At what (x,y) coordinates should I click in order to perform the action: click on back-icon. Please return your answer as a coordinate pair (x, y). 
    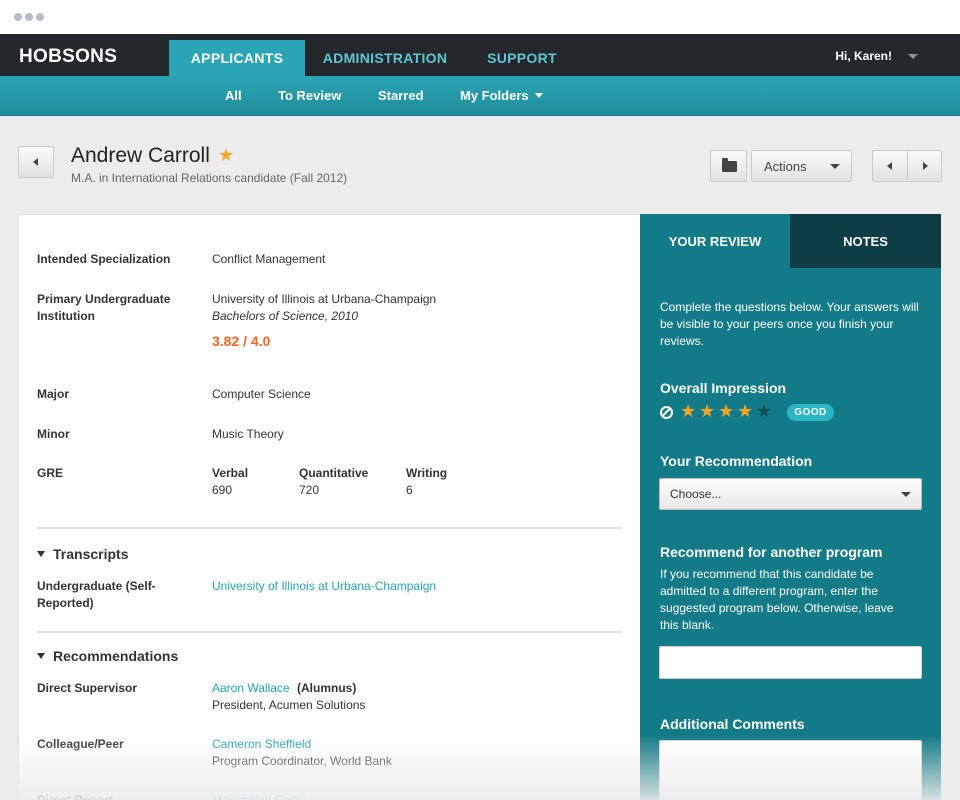
    Looking at the image, I should click on (35, 162).